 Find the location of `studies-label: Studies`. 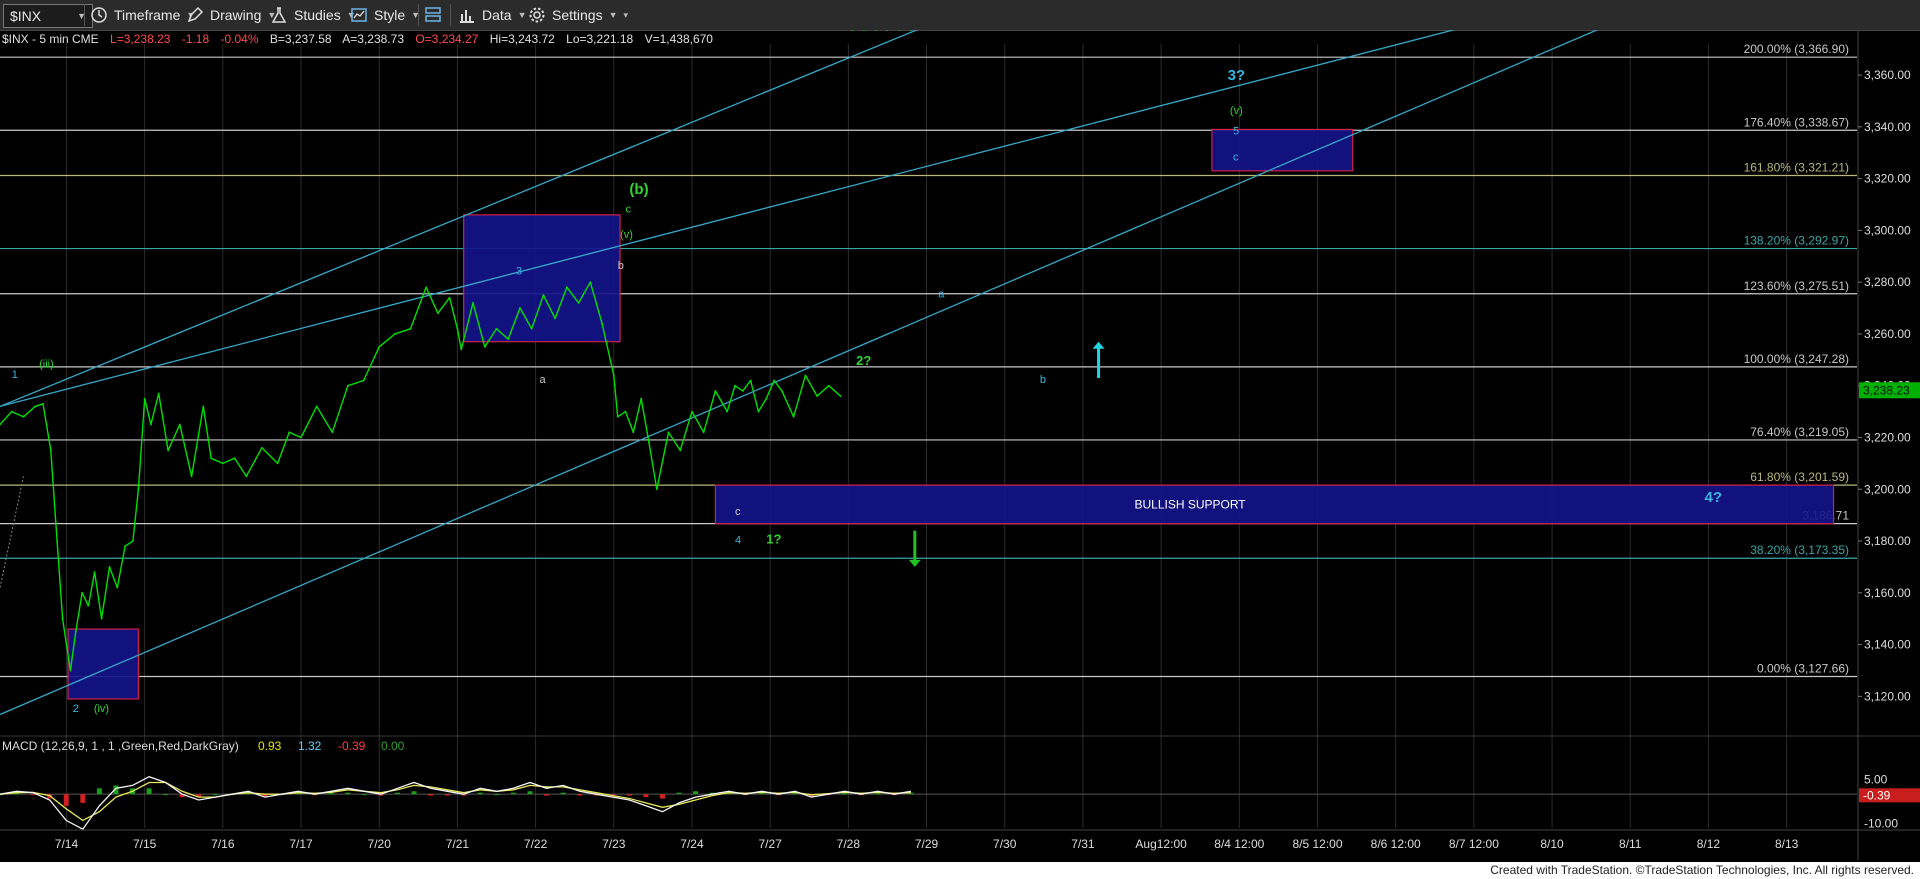

studies-label: Studies is located at coordinates (317, 15).